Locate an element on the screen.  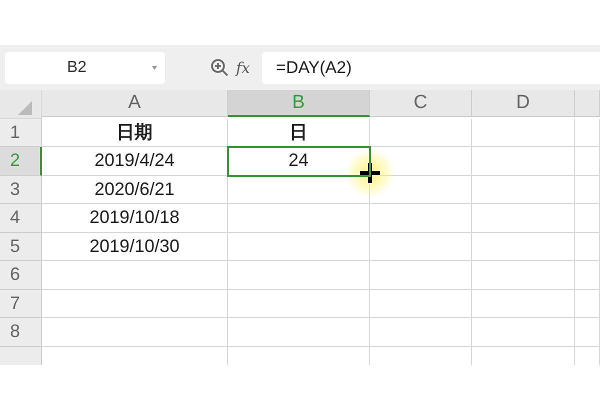
column-header: C is located at coordinates (421, 103).